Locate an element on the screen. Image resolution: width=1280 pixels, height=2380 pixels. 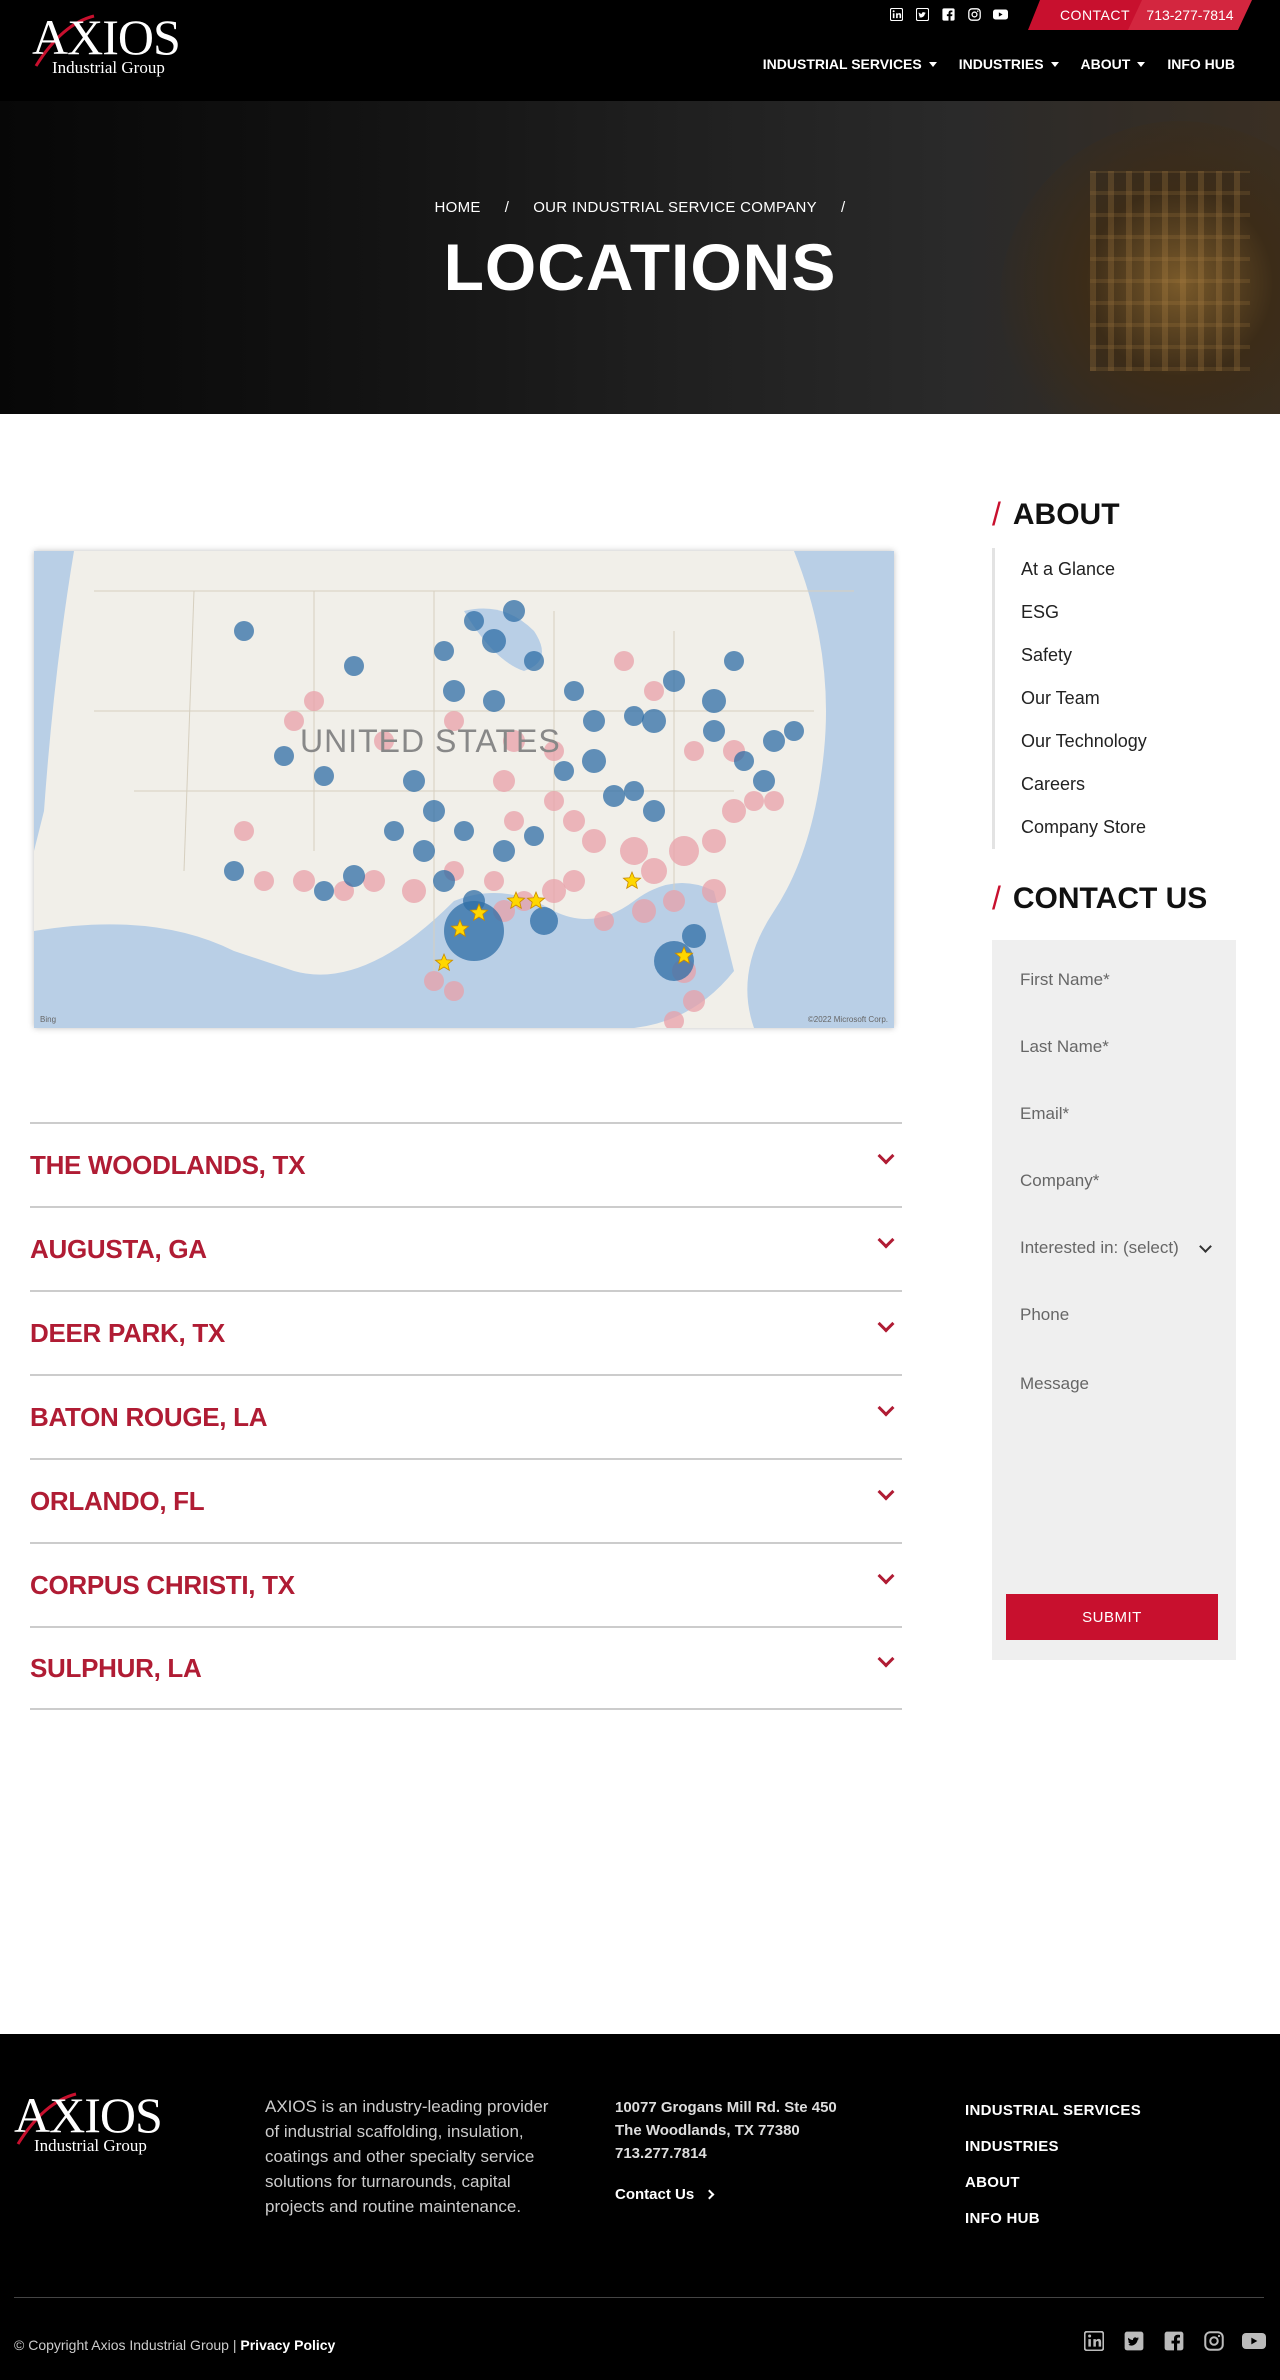
nav-industrial-services: INDUSTRIAL SERVICES is located at coordinates (850, 64).